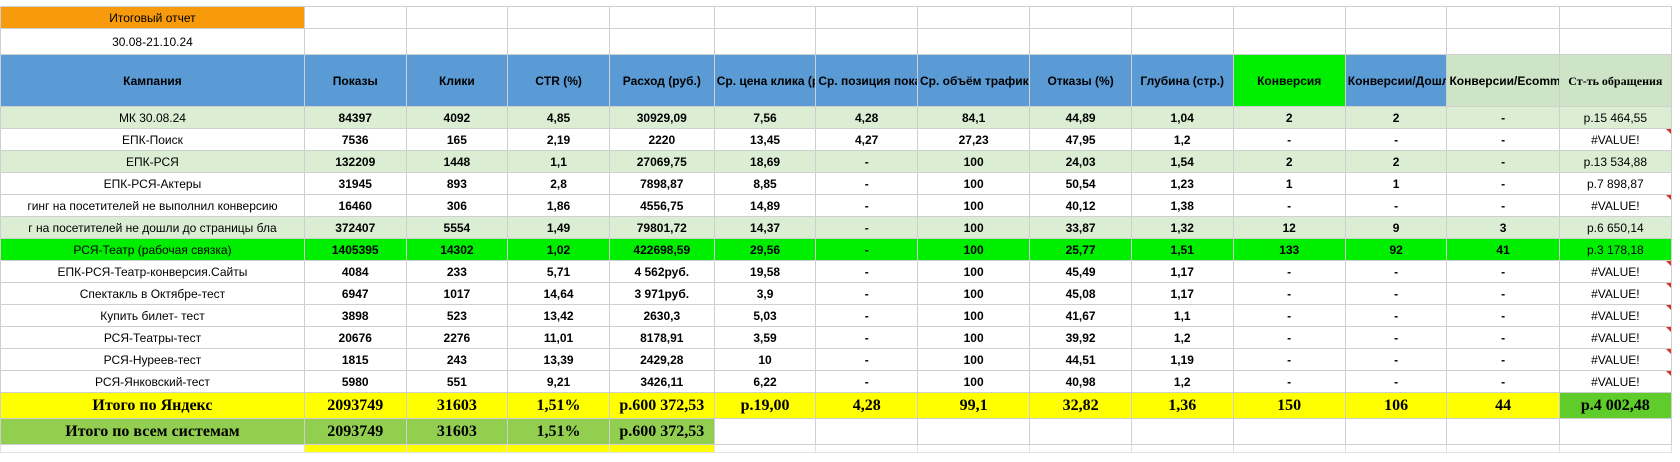 The width and height of the screenshot is (1680, 462). Describe the element at coordinates (152, 431) in the screenshot. I see `total-all-label: Итого по всем системам` at that location.